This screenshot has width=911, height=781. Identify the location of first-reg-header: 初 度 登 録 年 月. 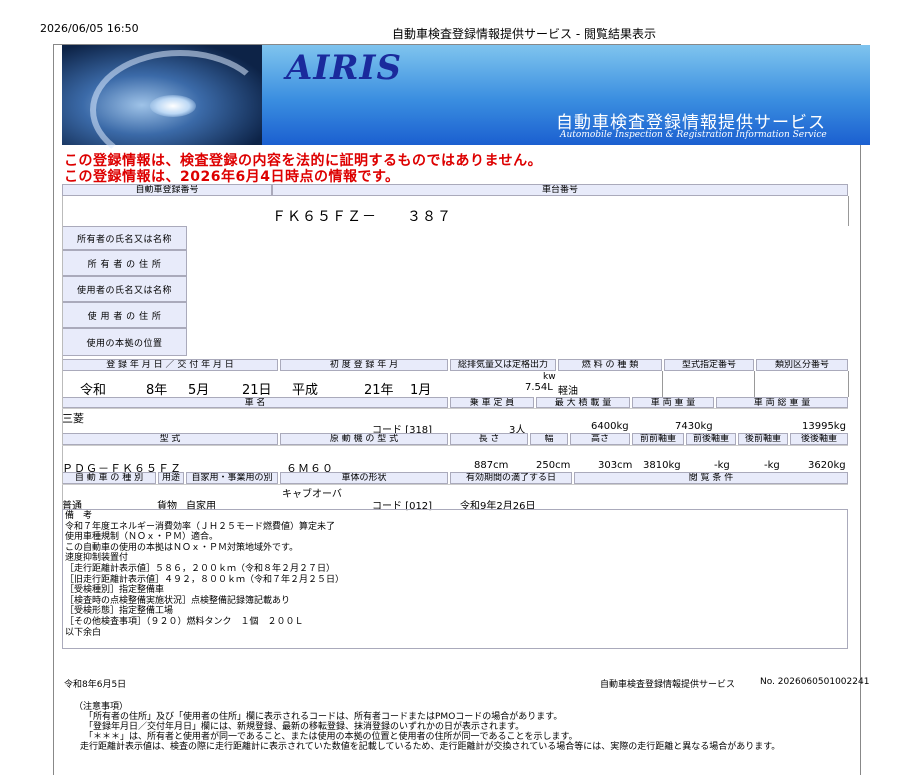
(364, 365).